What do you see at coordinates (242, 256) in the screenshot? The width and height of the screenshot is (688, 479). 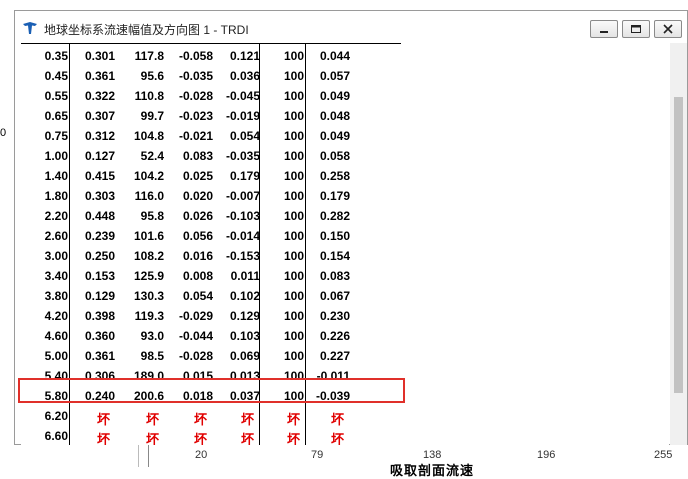 I see `value-cell: -0.153` at bounding box center [242, 256].